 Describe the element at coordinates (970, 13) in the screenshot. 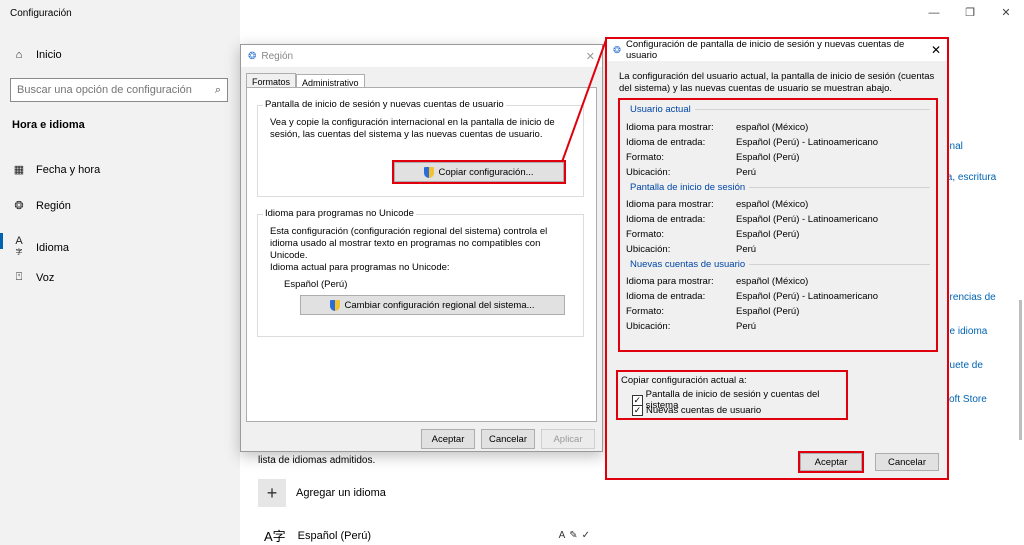

I see `maximize-button: ❐` at that location.